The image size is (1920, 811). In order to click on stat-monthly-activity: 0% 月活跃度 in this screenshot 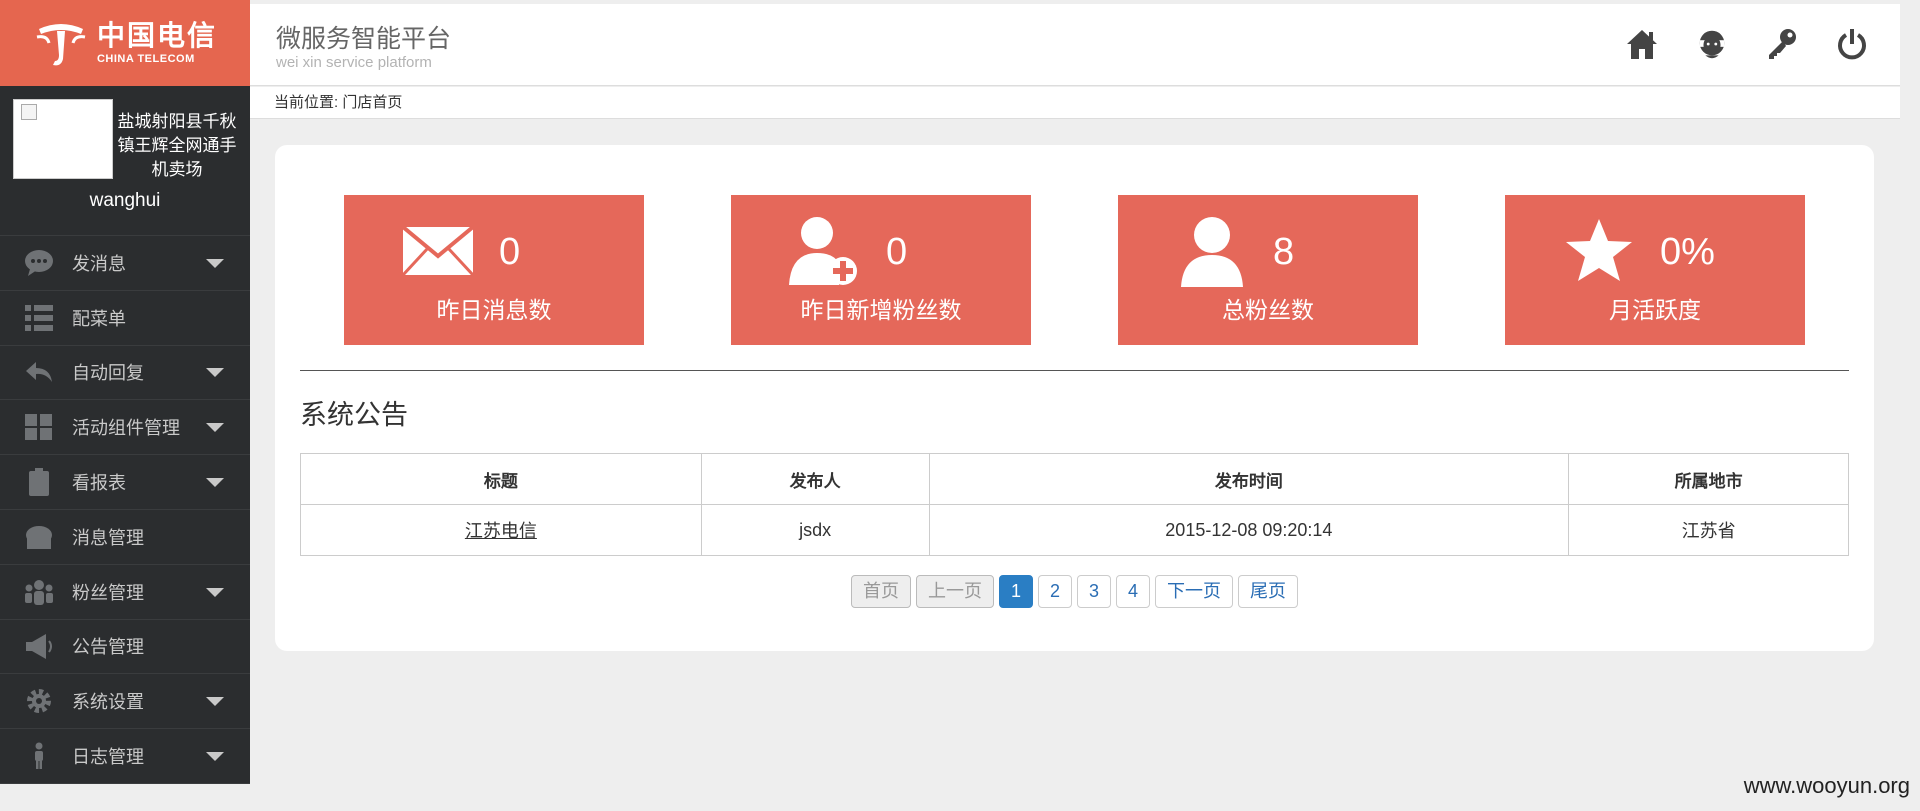, I will do `click(1655, 270)`.